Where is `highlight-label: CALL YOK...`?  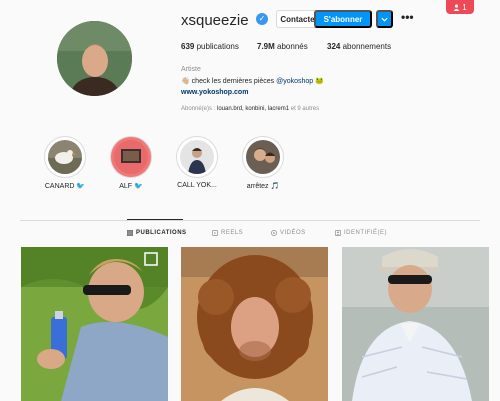
highlight-label: CALL YOK... is located at coordinates (197, 185).